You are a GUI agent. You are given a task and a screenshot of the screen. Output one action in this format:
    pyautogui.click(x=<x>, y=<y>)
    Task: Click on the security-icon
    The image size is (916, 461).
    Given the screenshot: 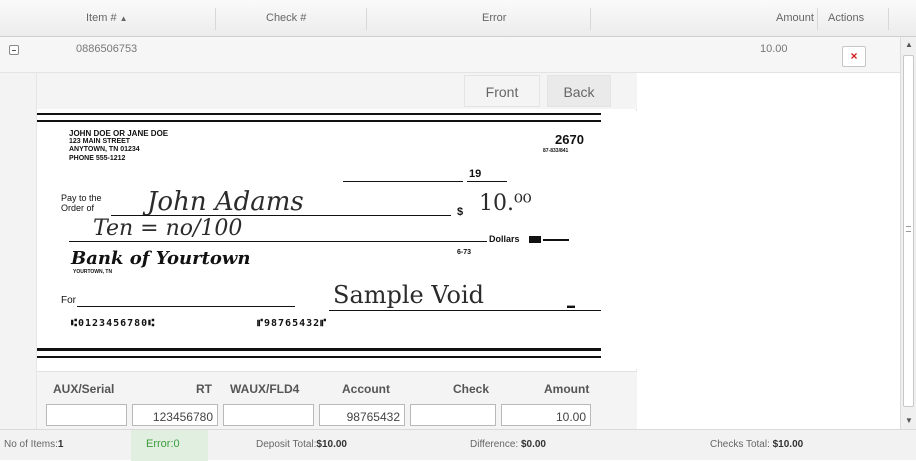 What is the action you would take?
    pyautogui.click(x=535, y=239)
    